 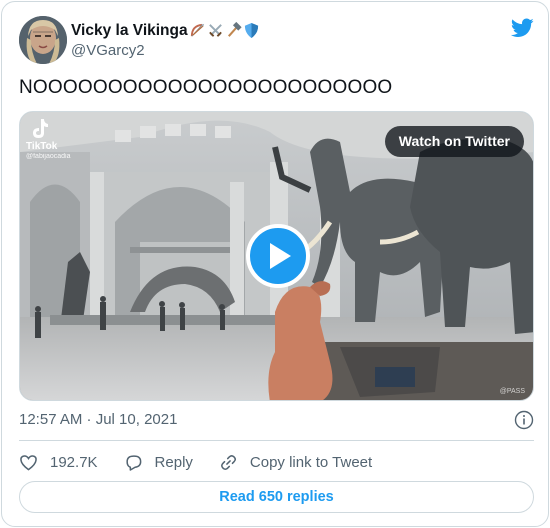 I want to click on author-display-name-row: Vicky la Vikinga, so click(x=165, y=30).